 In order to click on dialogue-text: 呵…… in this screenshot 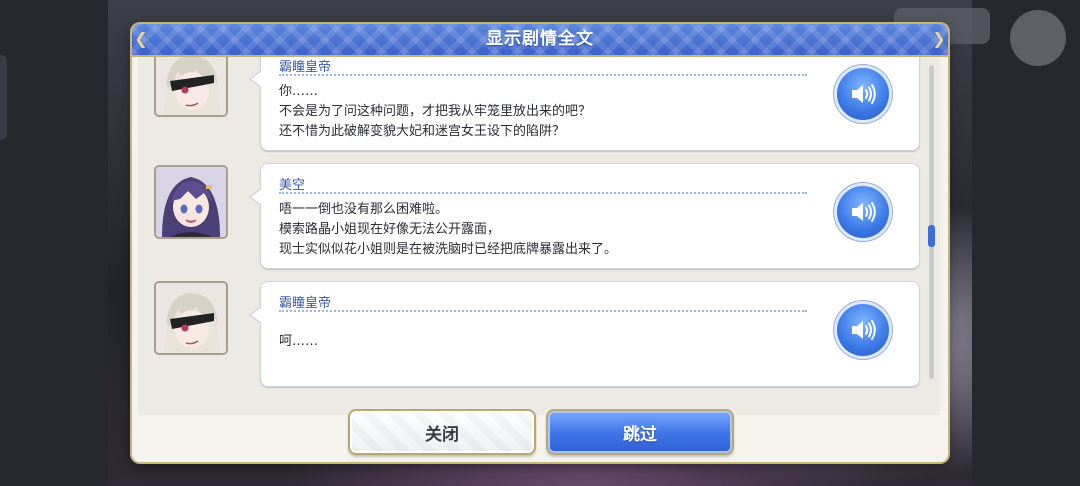, I will do `click(549, 342)`.